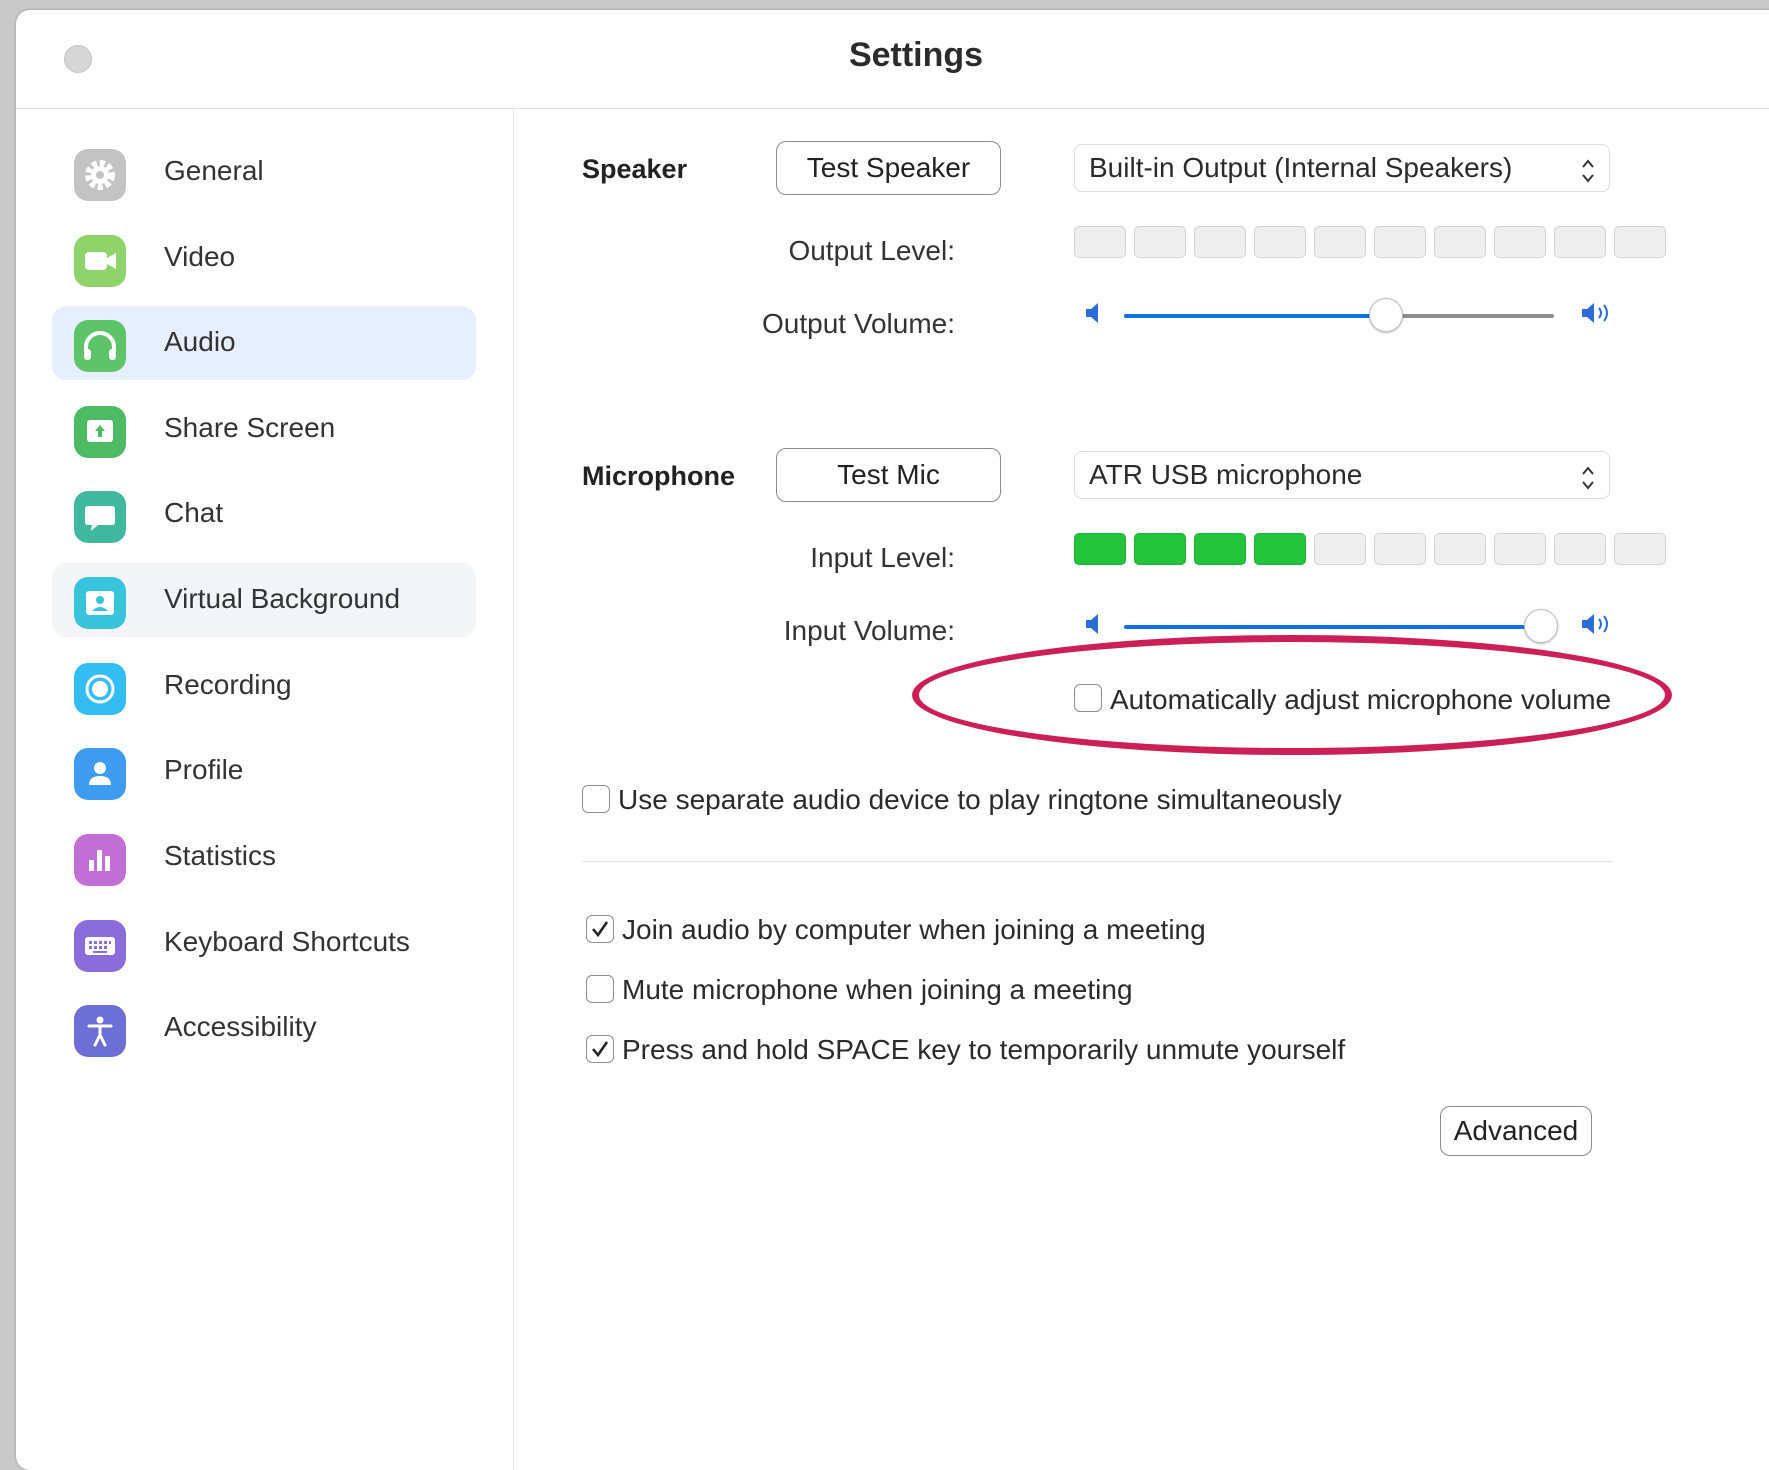 The image size is (1769, 1470). I want to click on sidebar-item-label: Keyboard Shortcuts, so click(287, 941).